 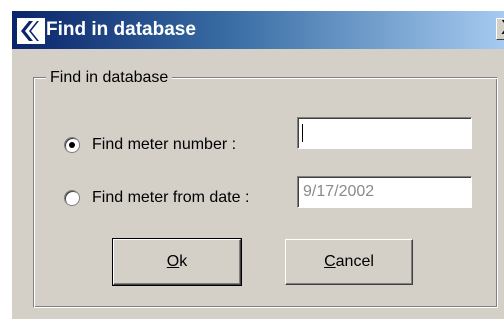 What do you see at coordinates (339, 191) in the screenshot?
I see `from-date-value: 9/17/2002` at bounding box center [339, 191].